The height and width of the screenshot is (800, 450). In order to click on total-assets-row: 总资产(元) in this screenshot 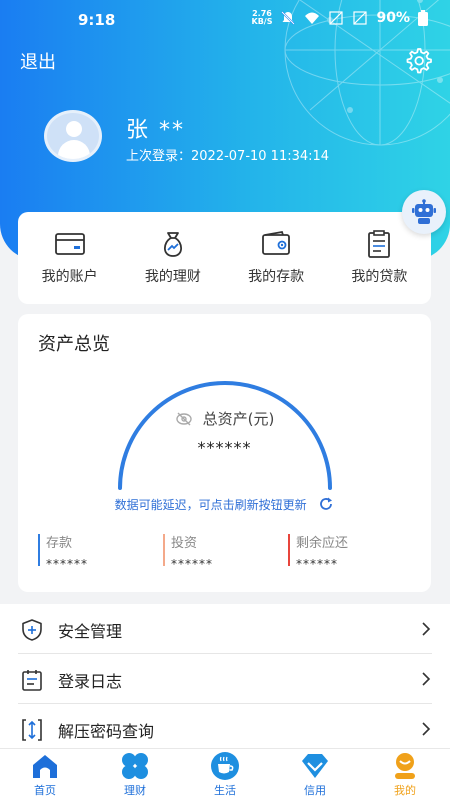, I will do `click(224, 418)`.